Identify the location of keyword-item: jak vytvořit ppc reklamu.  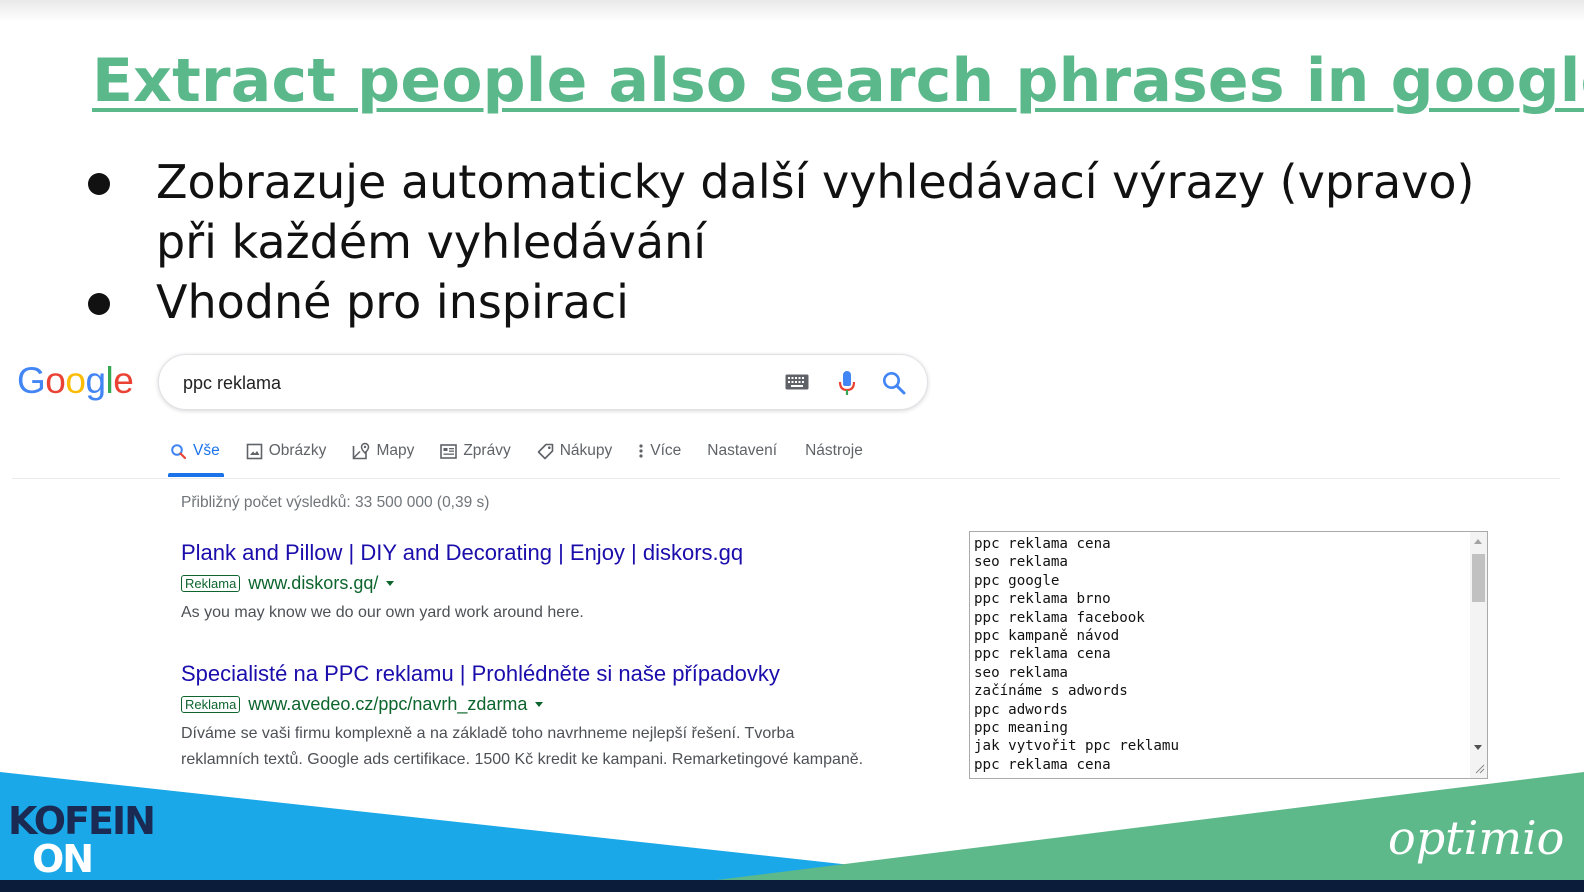
(1076, 746).